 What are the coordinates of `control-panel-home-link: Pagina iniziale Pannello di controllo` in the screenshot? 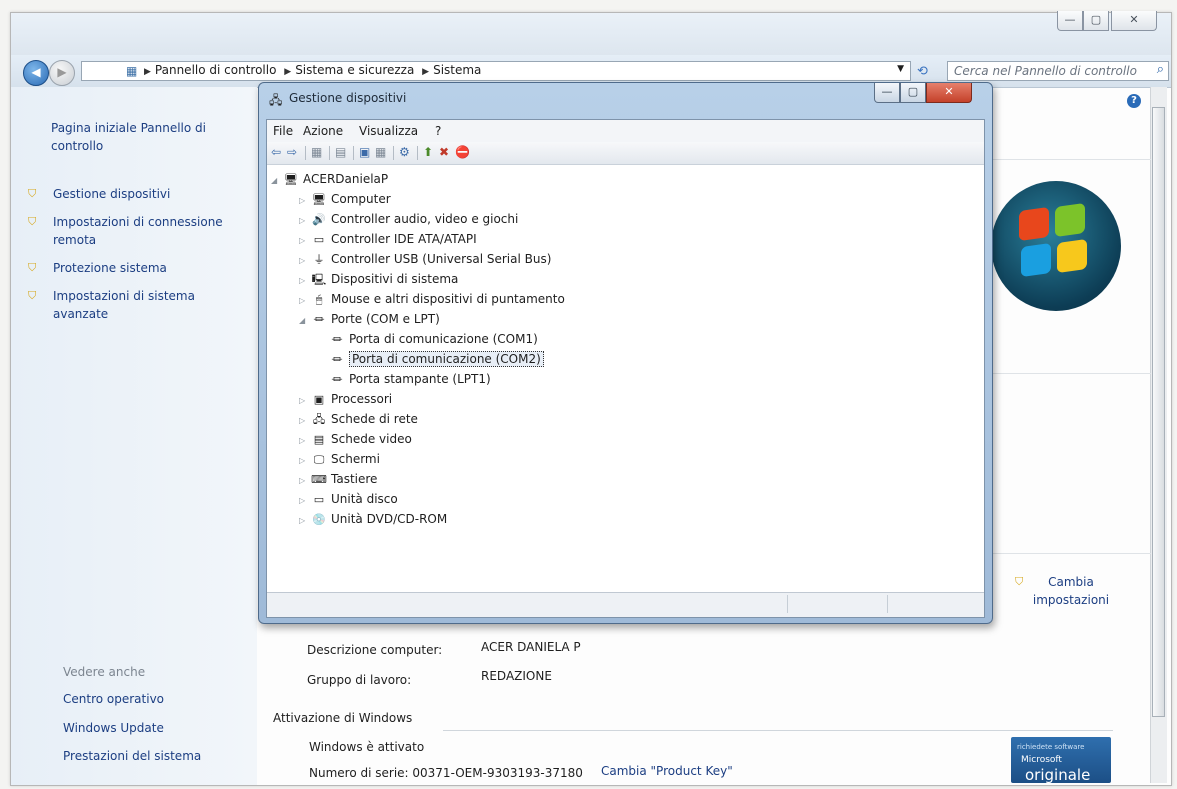 It's located at (131, 137).